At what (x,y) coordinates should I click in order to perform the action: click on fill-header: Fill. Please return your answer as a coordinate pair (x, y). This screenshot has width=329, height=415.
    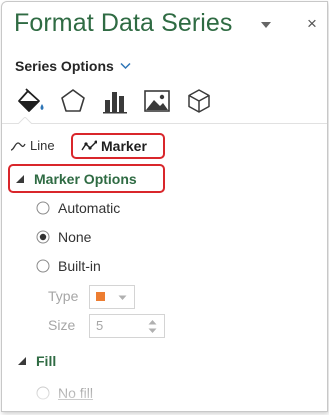
    Looking at the image, I should click on (37, 361).